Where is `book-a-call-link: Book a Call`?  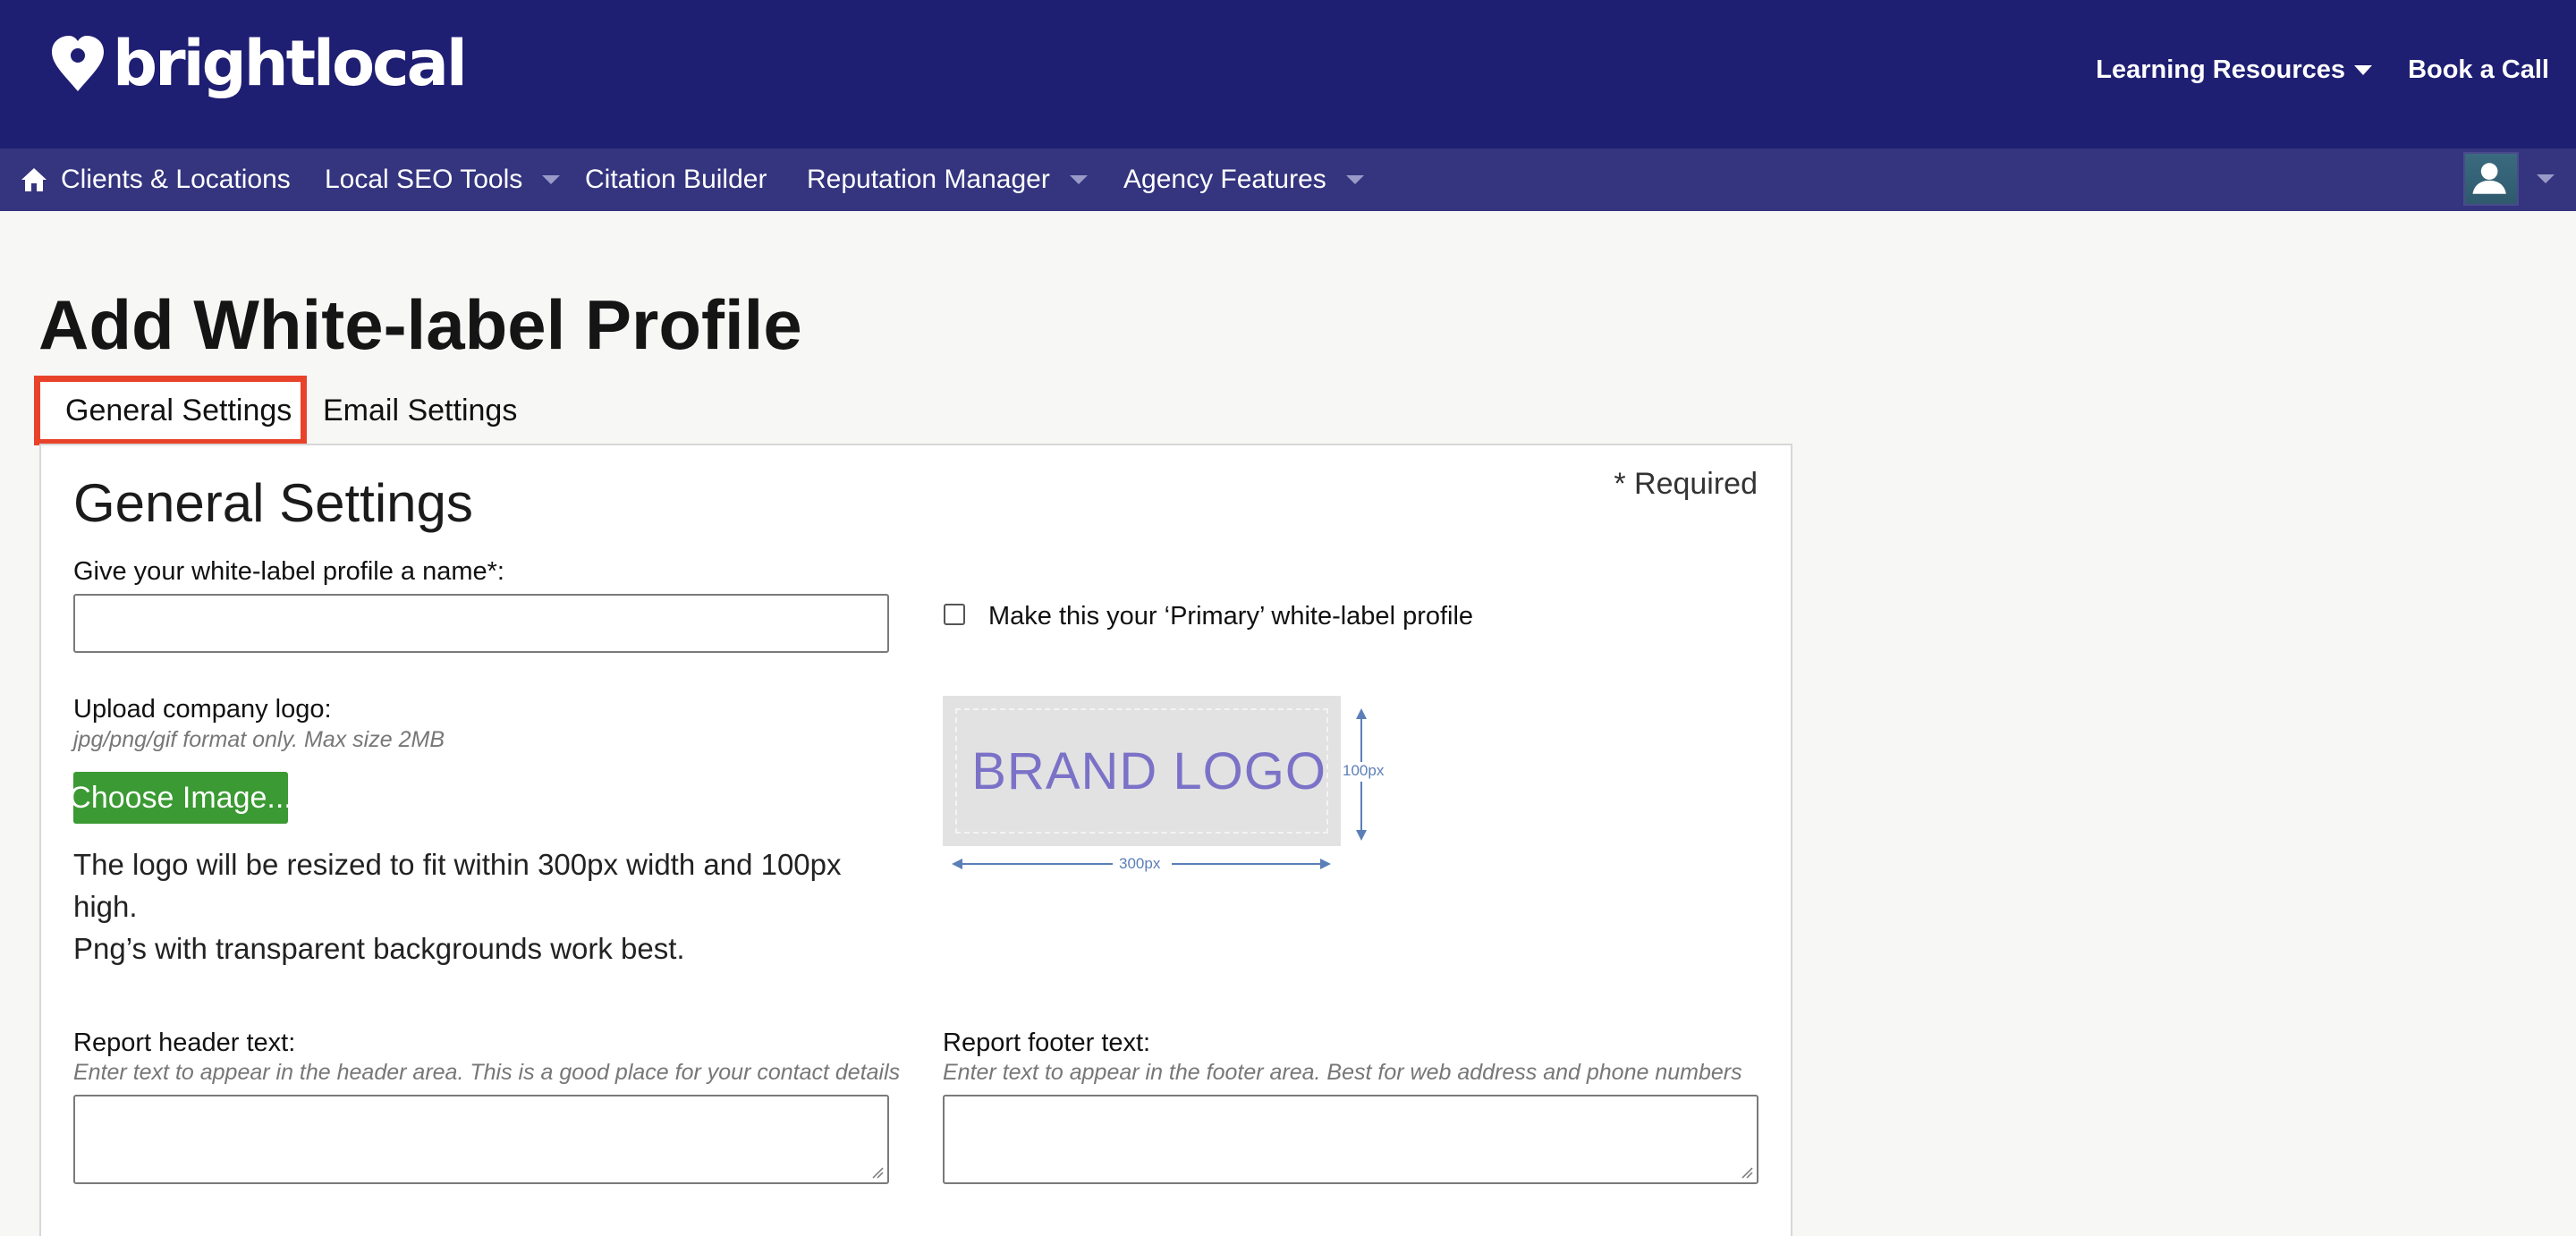
book-a-call-link: Book a Call is located at coordinates (2478, 70).